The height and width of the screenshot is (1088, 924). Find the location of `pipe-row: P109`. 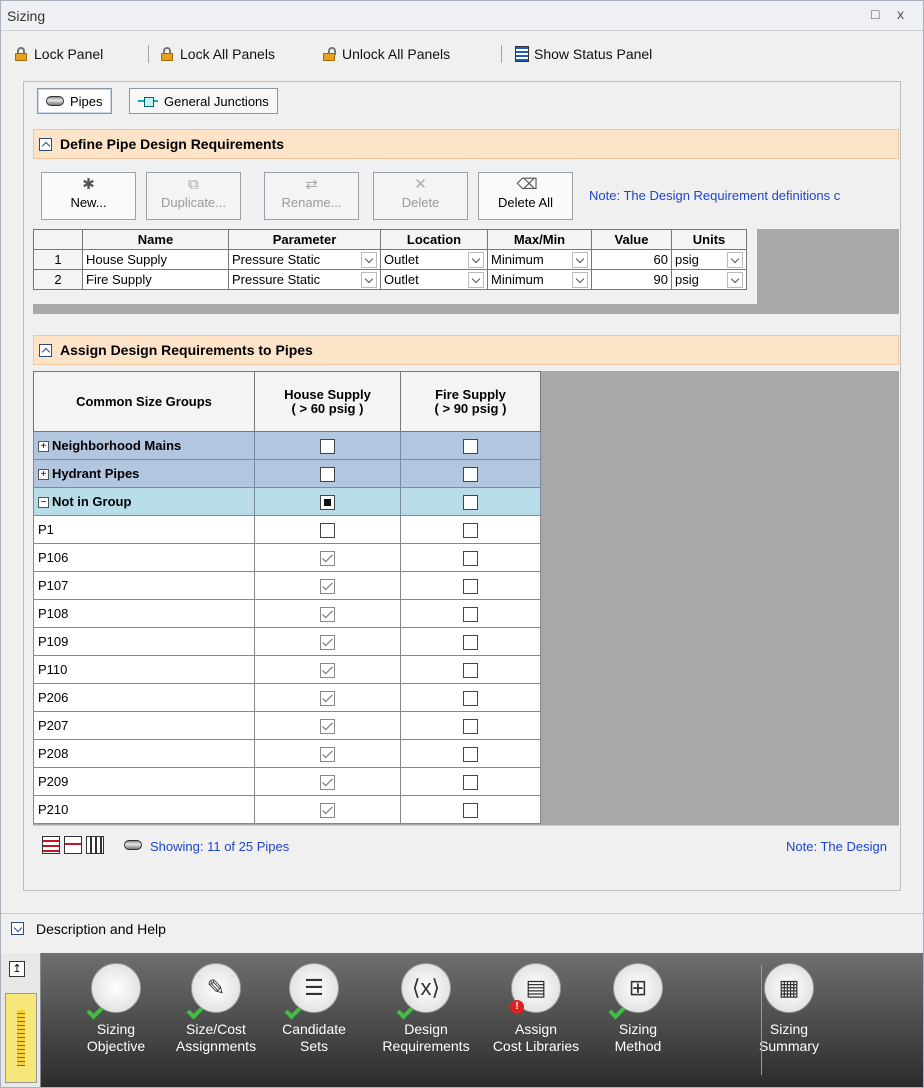

pipe-row: P109 is located at coordinates (287, 641).